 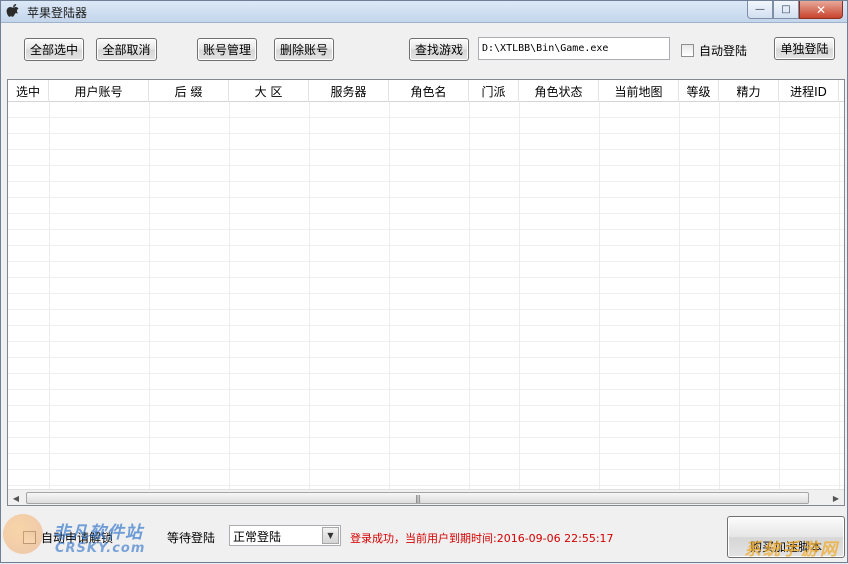 What do you see at coordinates (126, 49) in the screenshot?
I see `deselect-all-button: 全部取消` at bounding box center [126, 49].